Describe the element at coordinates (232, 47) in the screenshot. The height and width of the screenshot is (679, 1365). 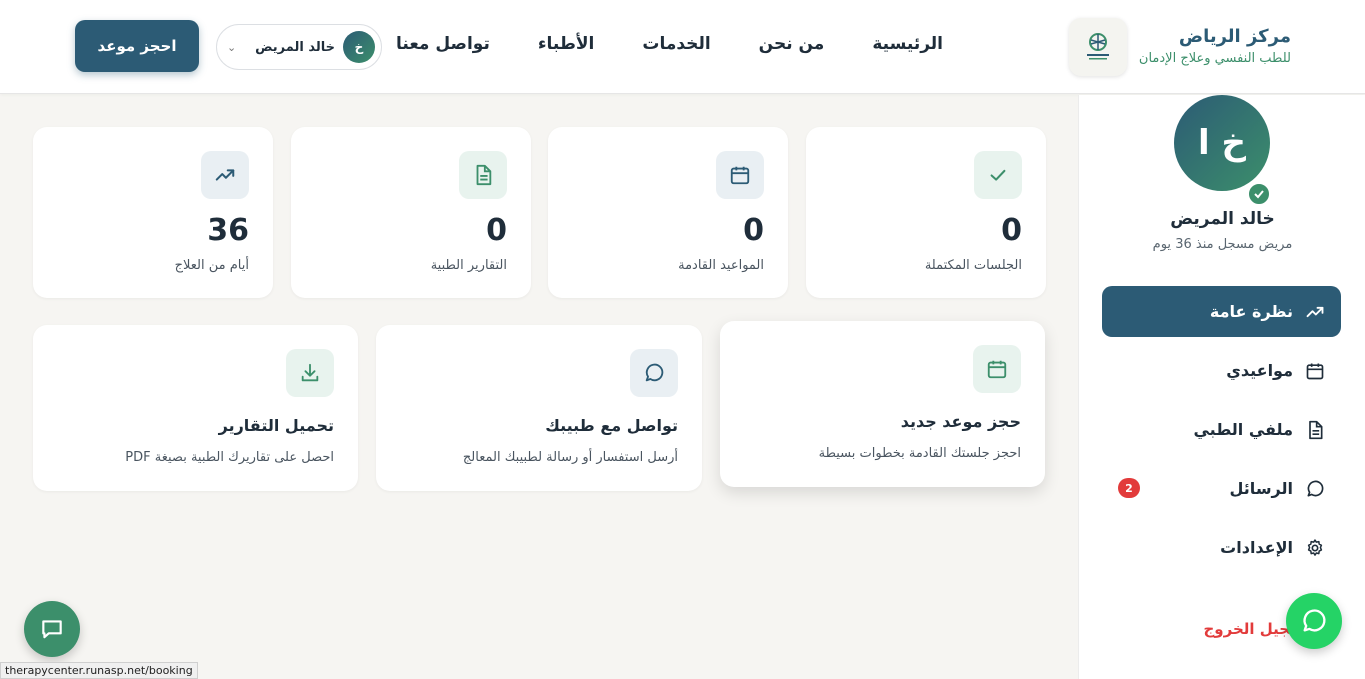
I see `chevron-down-icon: ⌄` at that location.